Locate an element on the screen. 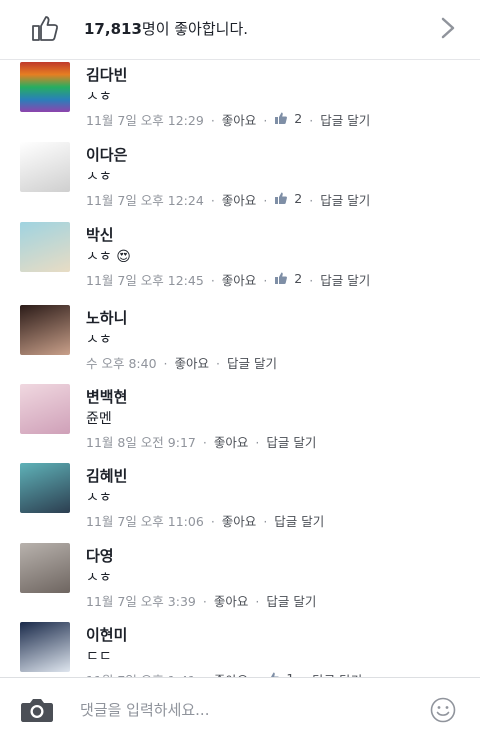 Image resolution: width=480 pixels, height=740 pixels. comment-timestamp: 11월 7일 오후 12:29 is located at coordinates (145, 120).